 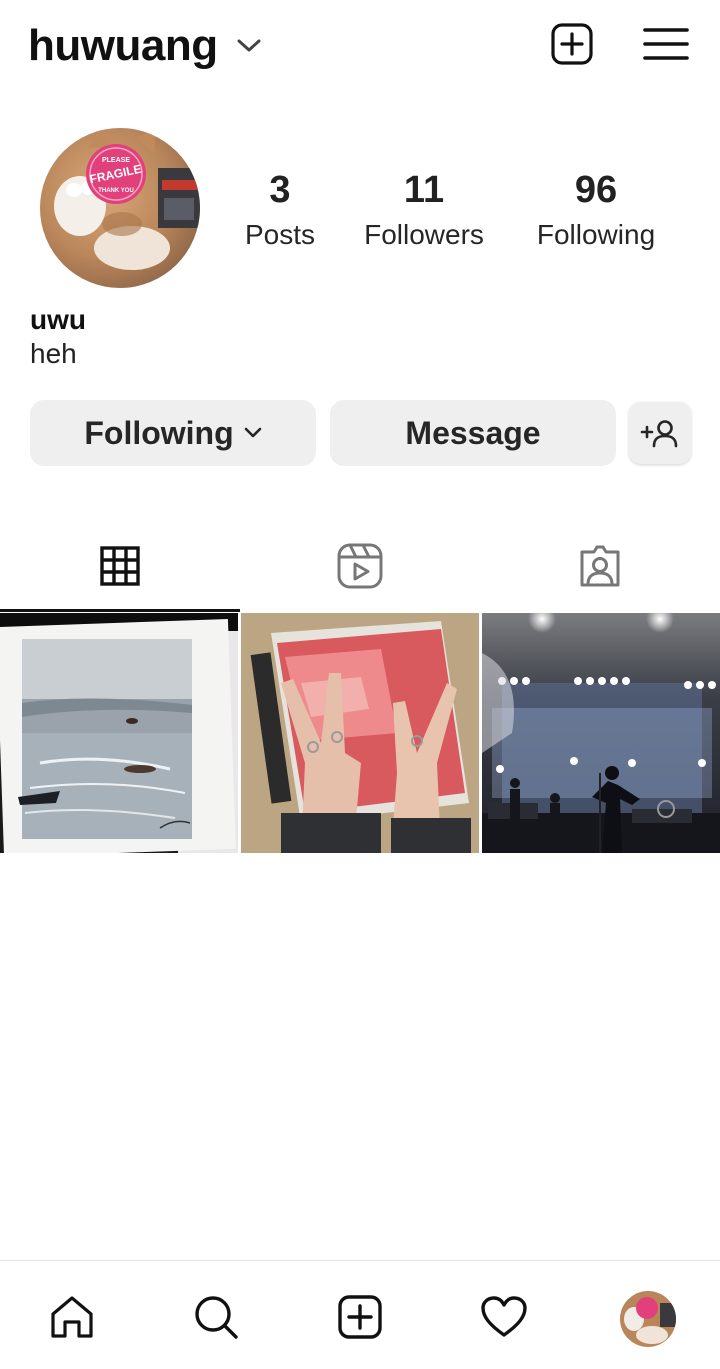 I want to click on grid-icon, so click(x=120, y=566).